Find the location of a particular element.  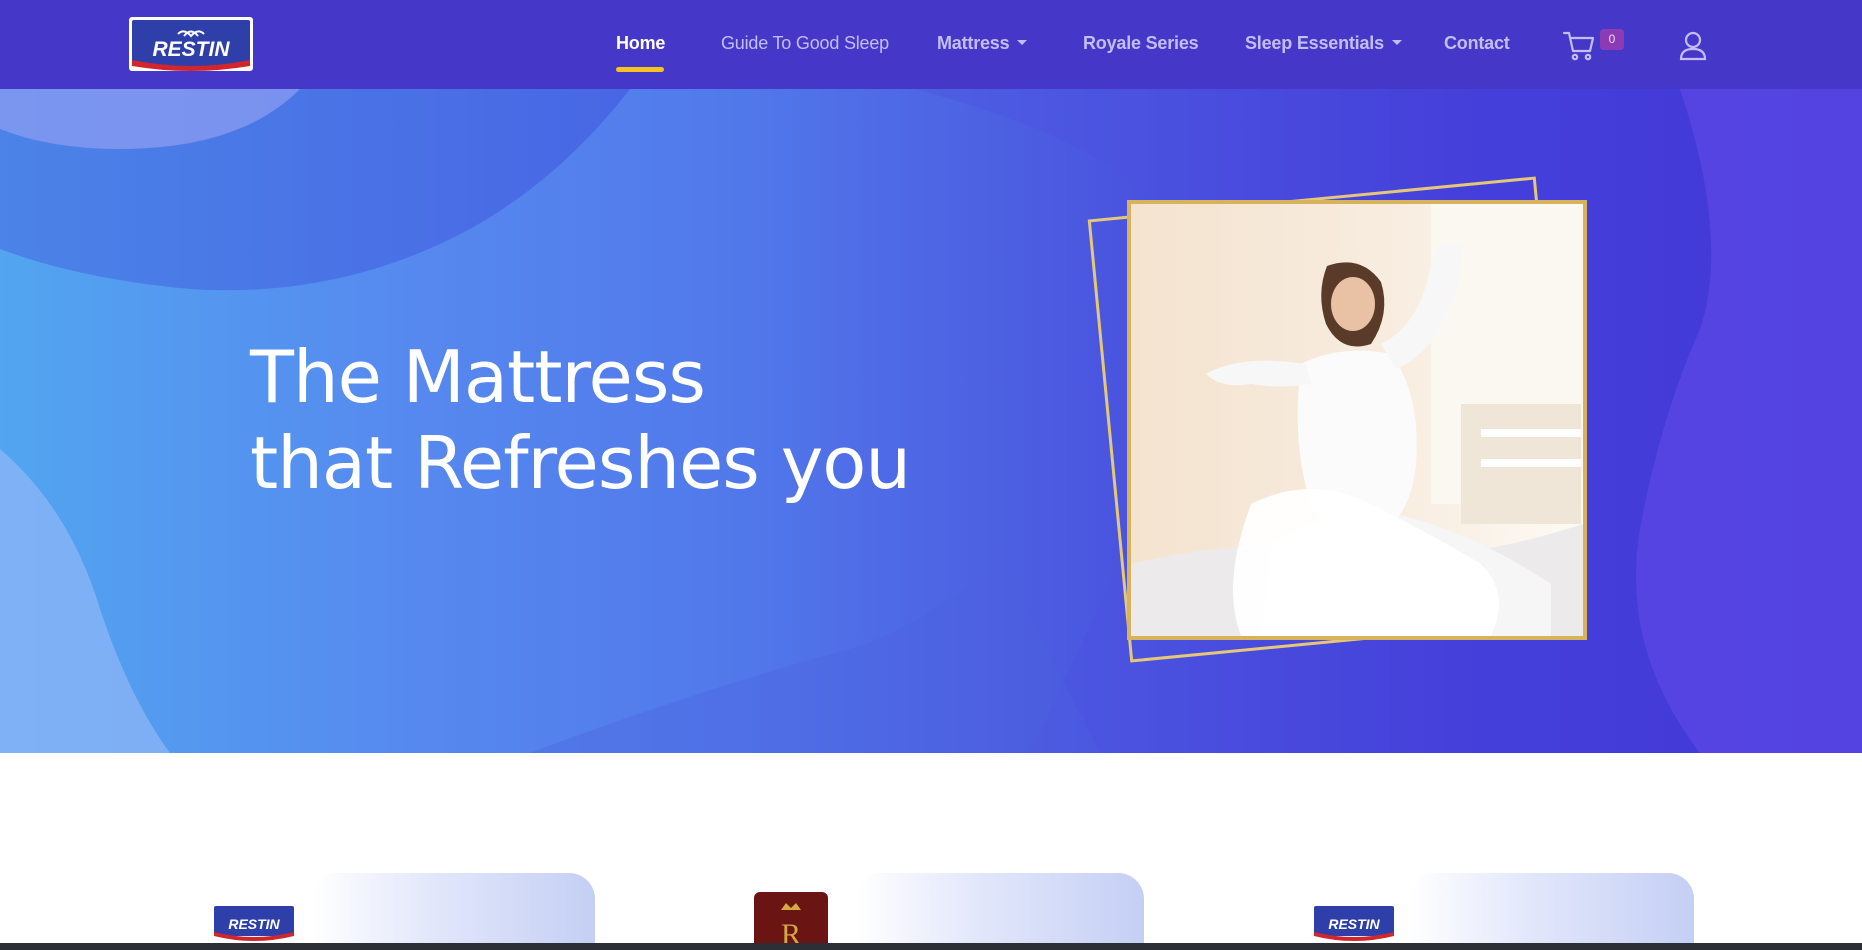

nav-mattress-label: Mattress is located at coordinates (973, 43).